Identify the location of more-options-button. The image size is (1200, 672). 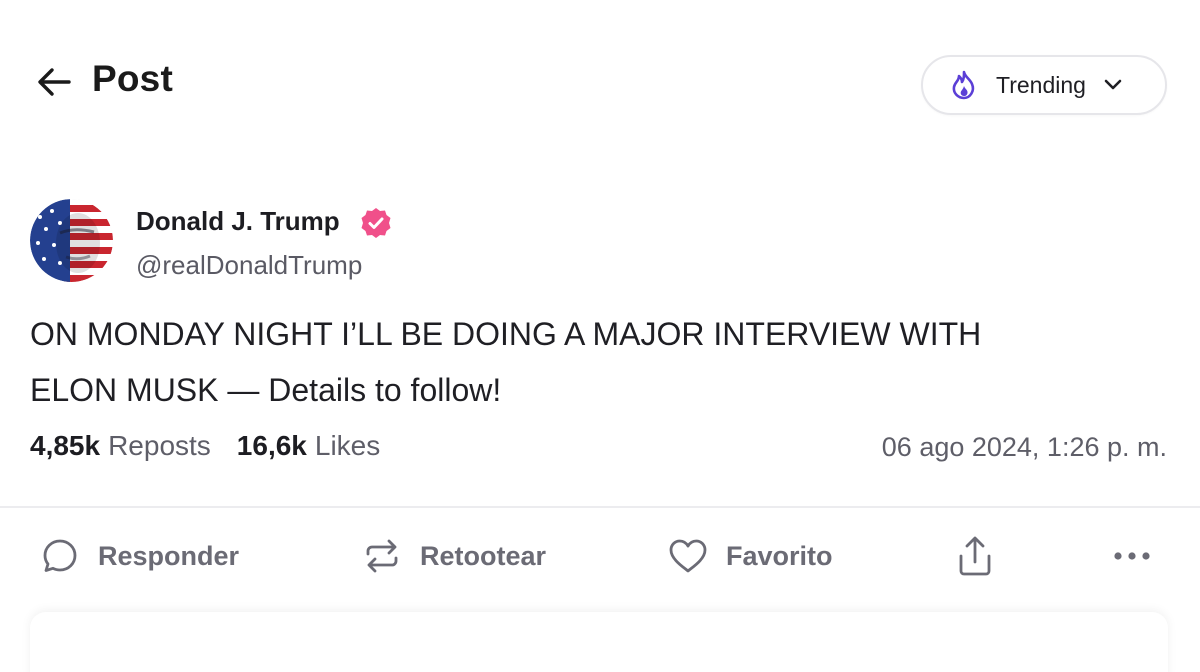
(1132, 556).